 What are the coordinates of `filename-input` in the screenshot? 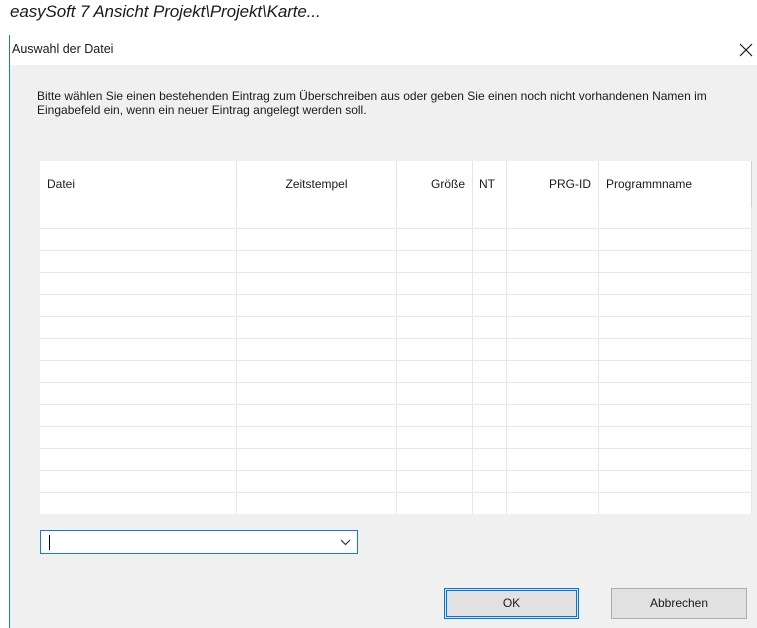 It's located at (186, 542).